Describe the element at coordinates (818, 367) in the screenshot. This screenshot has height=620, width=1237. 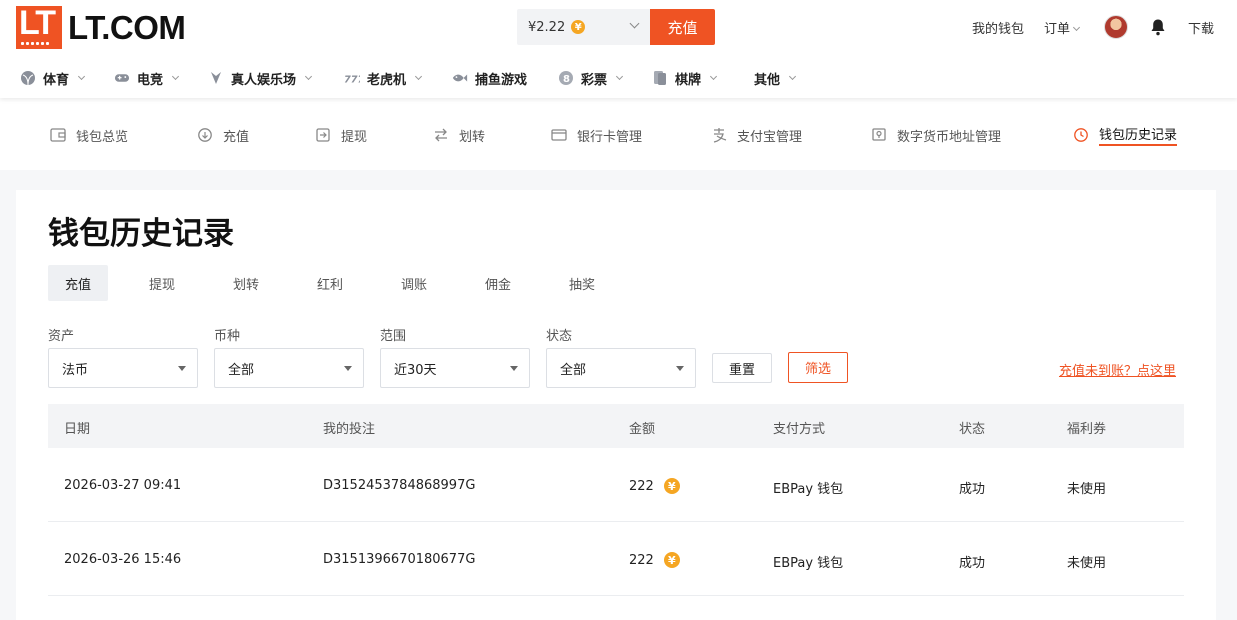
I see `filter-button: 筛选` at that location.